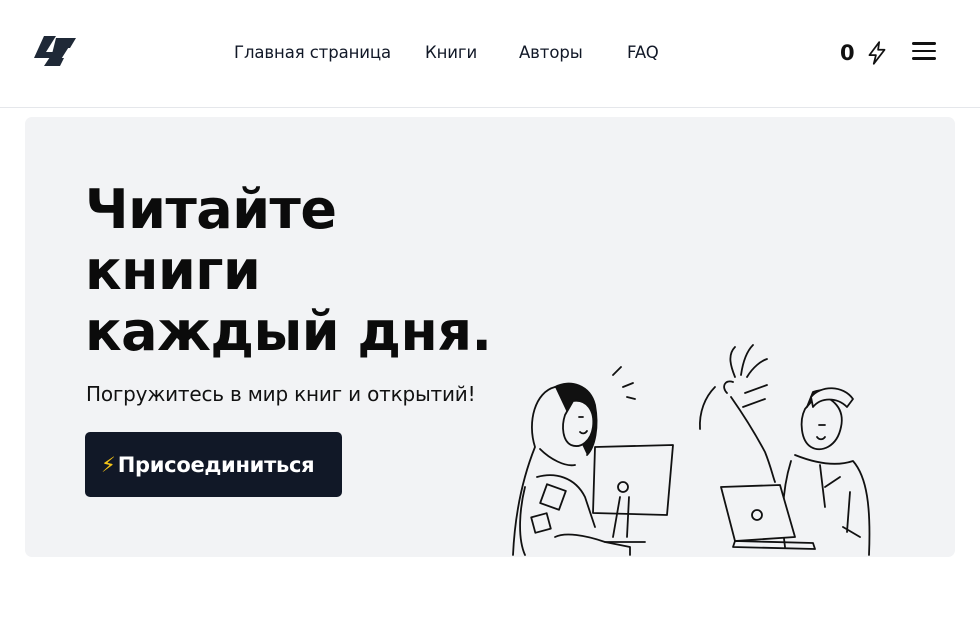 This screenshot has width=980, height=625. What do you see at coordinates (643, 52) in the screenshot?
I see `nav-faq: FAQ` at bounding box center [643, 52].